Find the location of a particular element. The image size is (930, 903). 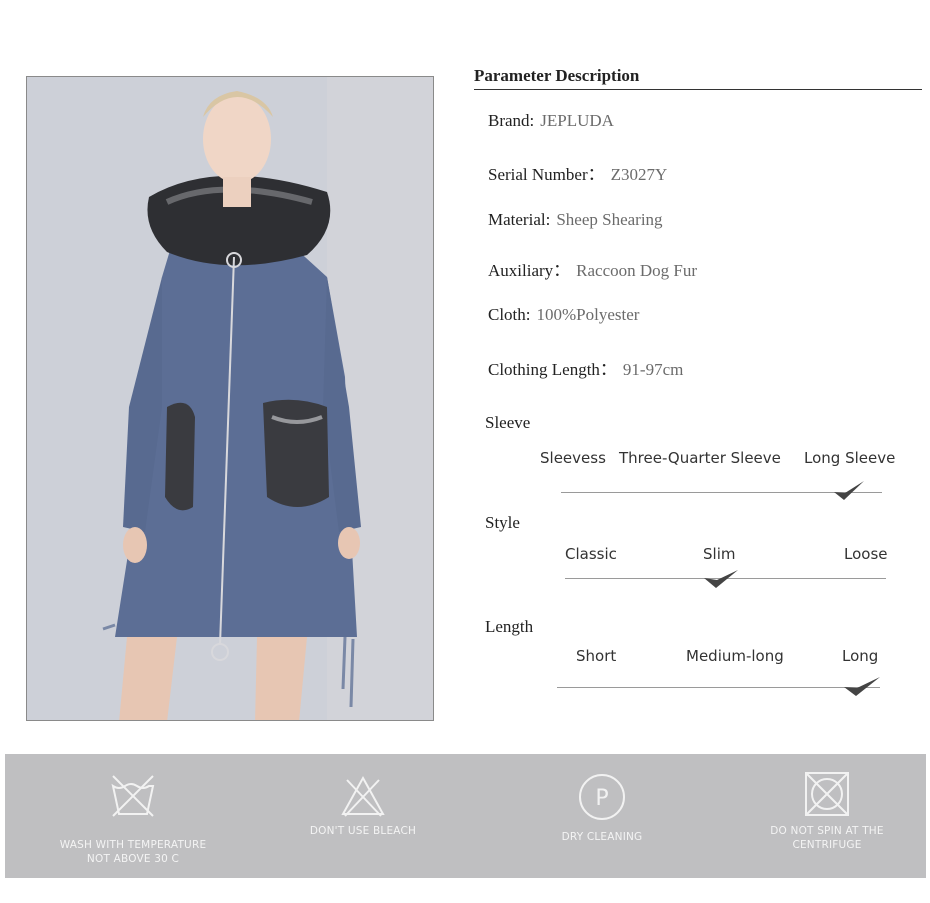

param-serial-number: Serial Number： Z3027Y is located at coordinates (577, 172).